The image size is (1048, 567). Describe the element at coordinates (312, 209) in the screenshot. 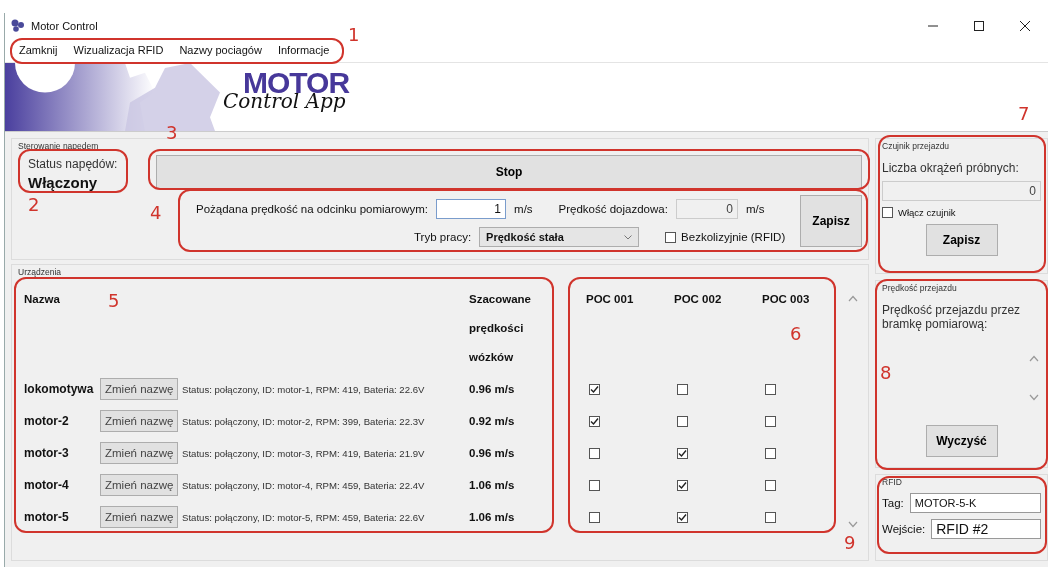

I see `field-label: Pożądana prędkość na odcinku pomiarowym:` at that location.